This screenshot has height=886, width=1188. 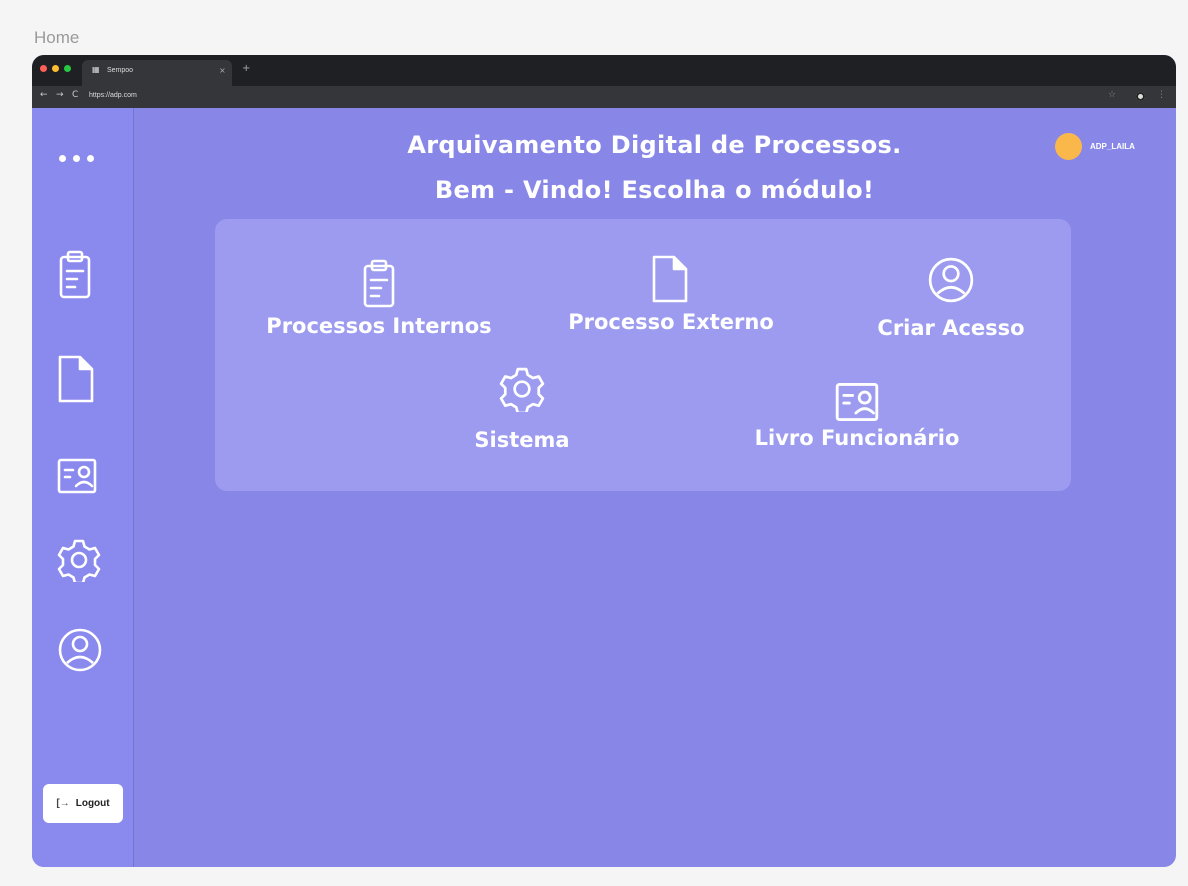 What do you see at coordinates (80, 650) in the screenshot?
I see `sidebar-item-user-icon` at bounding box center [80, 650].